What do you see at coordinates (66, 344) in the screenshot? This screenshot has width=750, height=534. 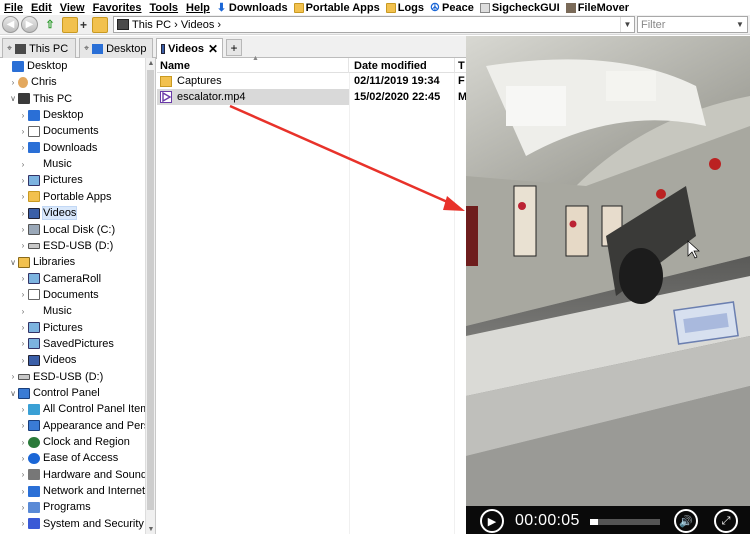 I see `tree-item-savedpictures: › SavedPictures` at bounding box center [66, 344].